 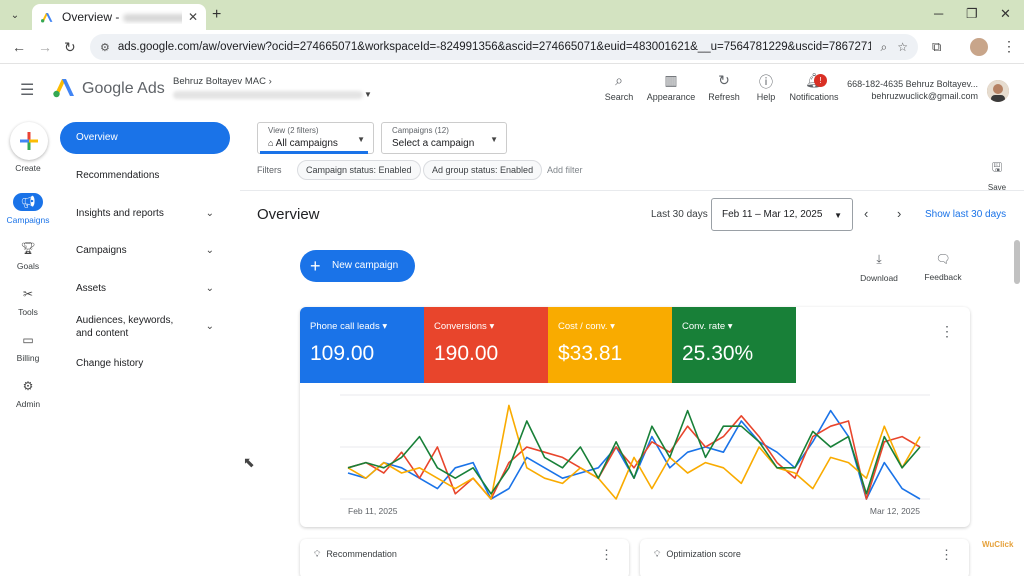 What do you see at coordinates (1005, 14) in the screenshot?
I see `window-close-icon: ✕` at bounding box center [1005, 14].